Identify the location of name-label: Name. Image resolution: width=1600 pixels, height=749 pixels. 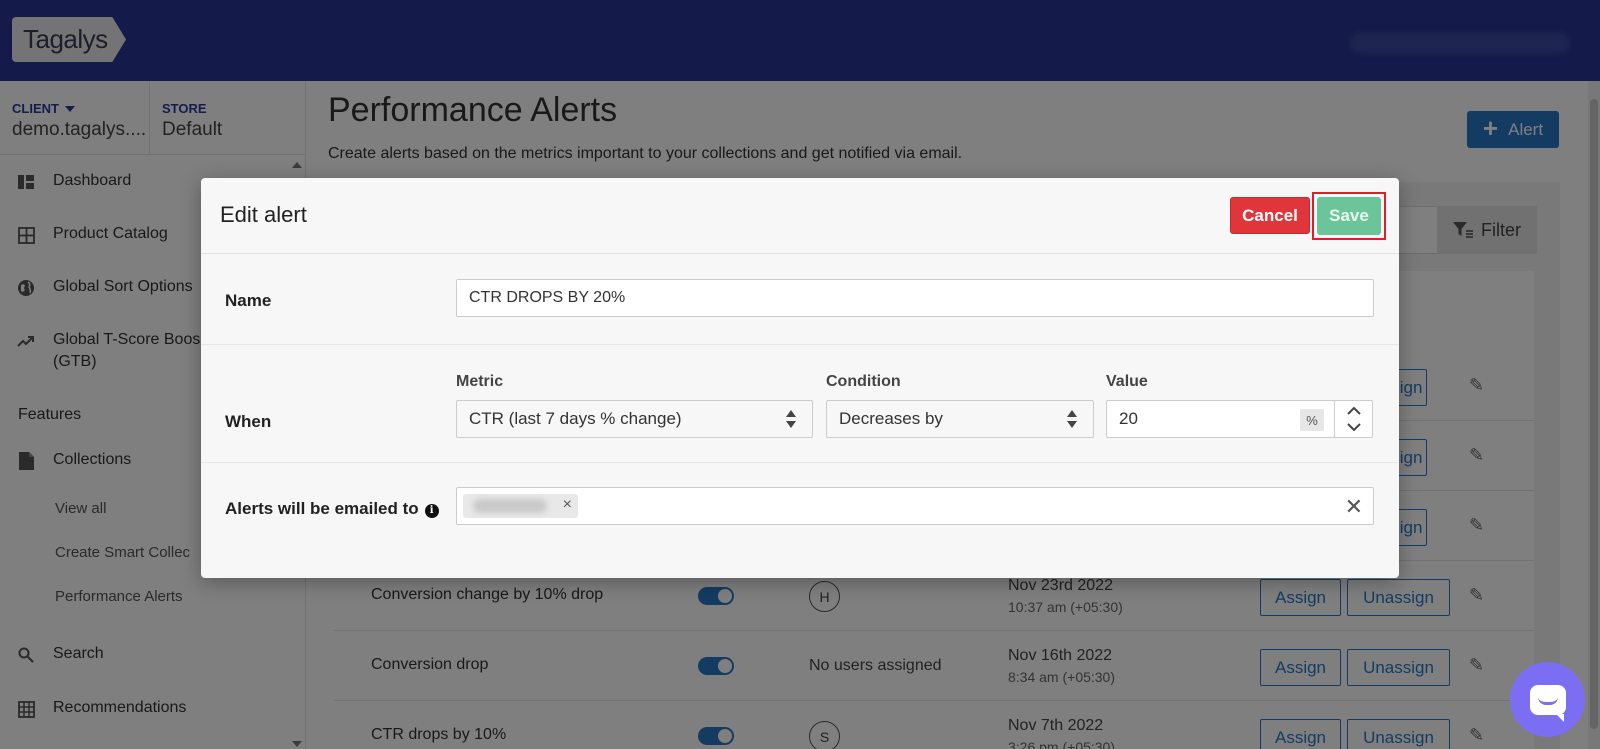
(248, 300).